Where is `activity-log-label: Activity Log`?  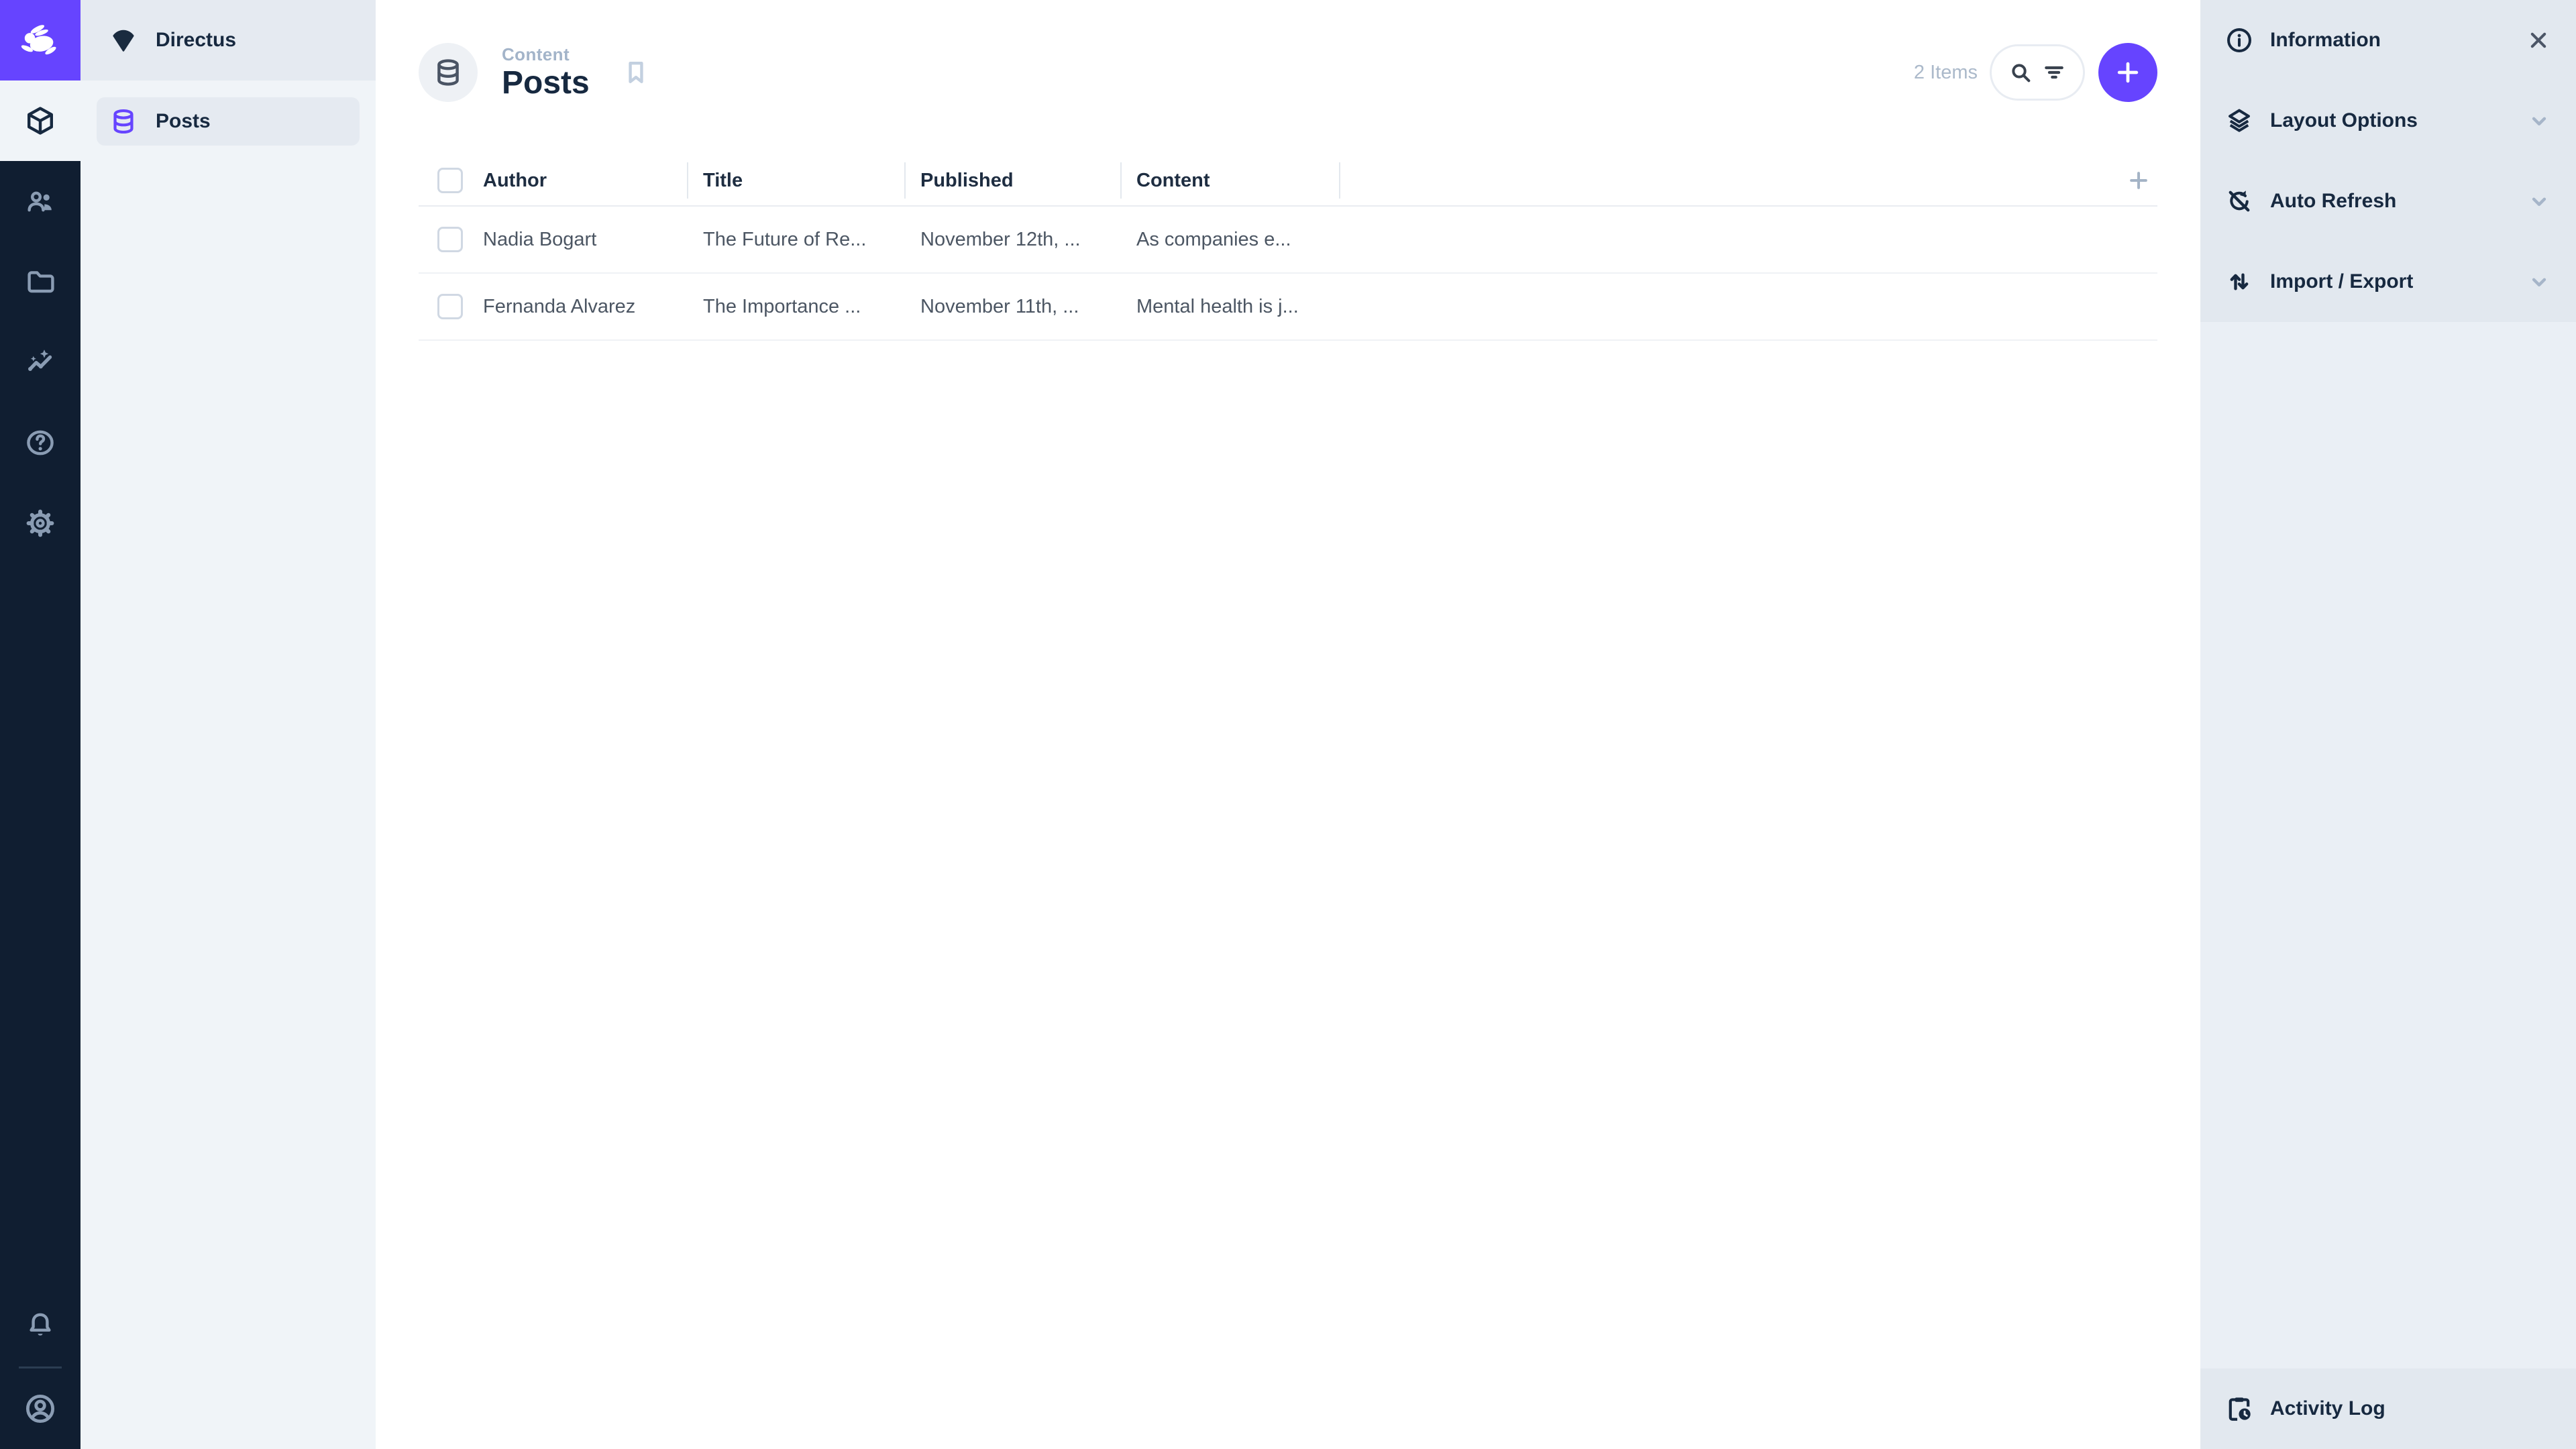
activity-log-label: Activity Log is located at coordinates (2327, 1408).